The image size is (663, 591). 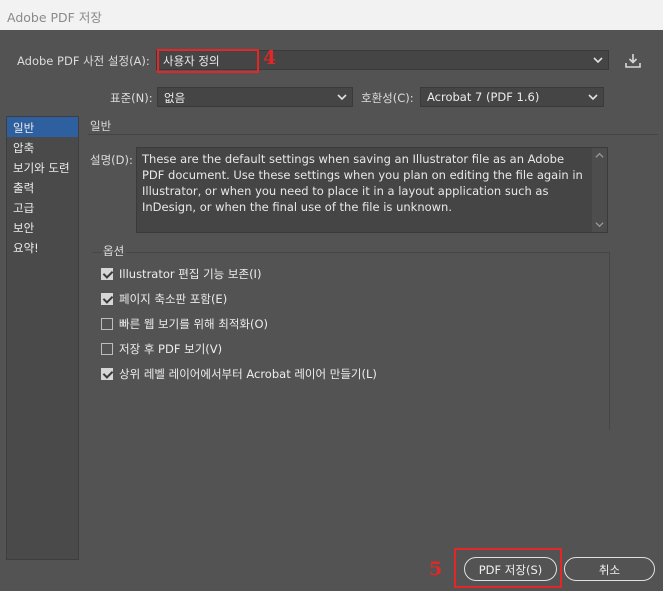 What do you see at coordinates (175, 98) in the screenshot?
I see `standard-value: 없음` at bounding box center [175, 98].